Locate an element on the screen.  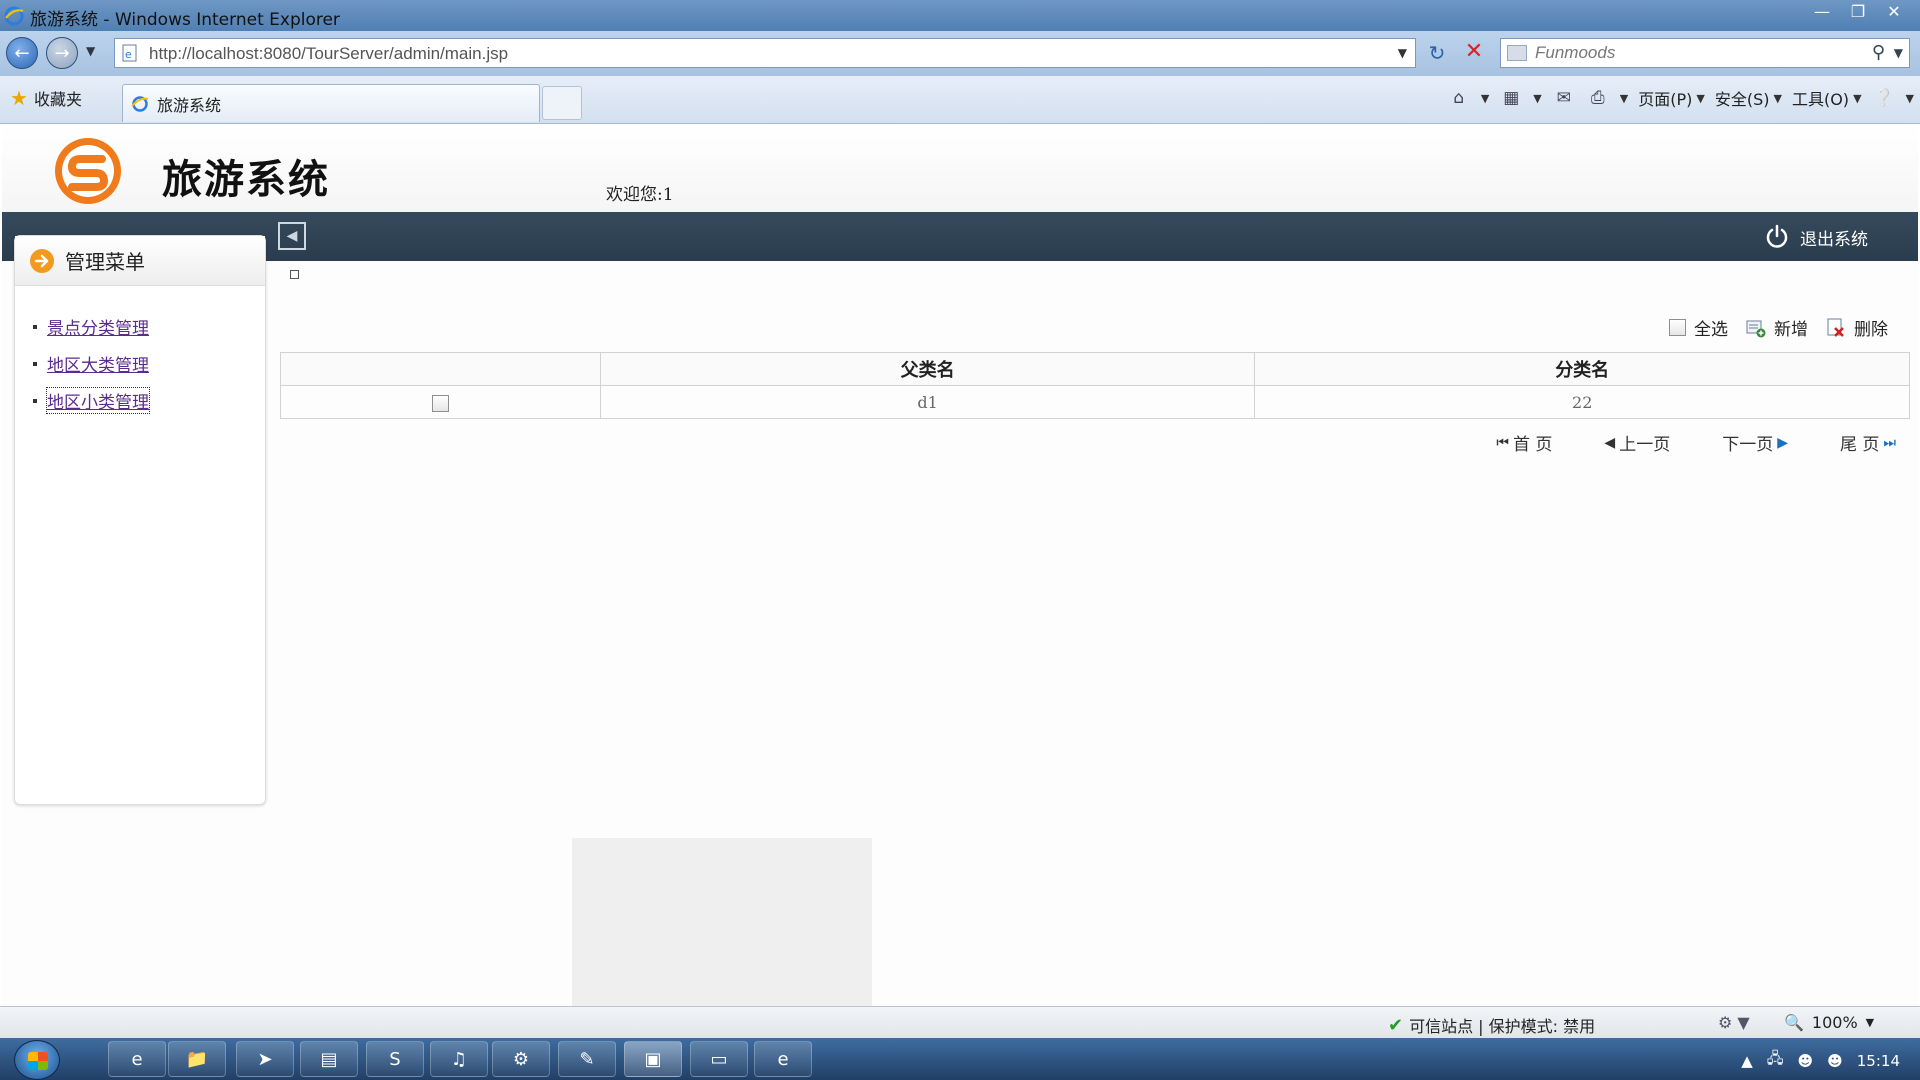
add-button: 新增 is located at coordinates (1777, 327).